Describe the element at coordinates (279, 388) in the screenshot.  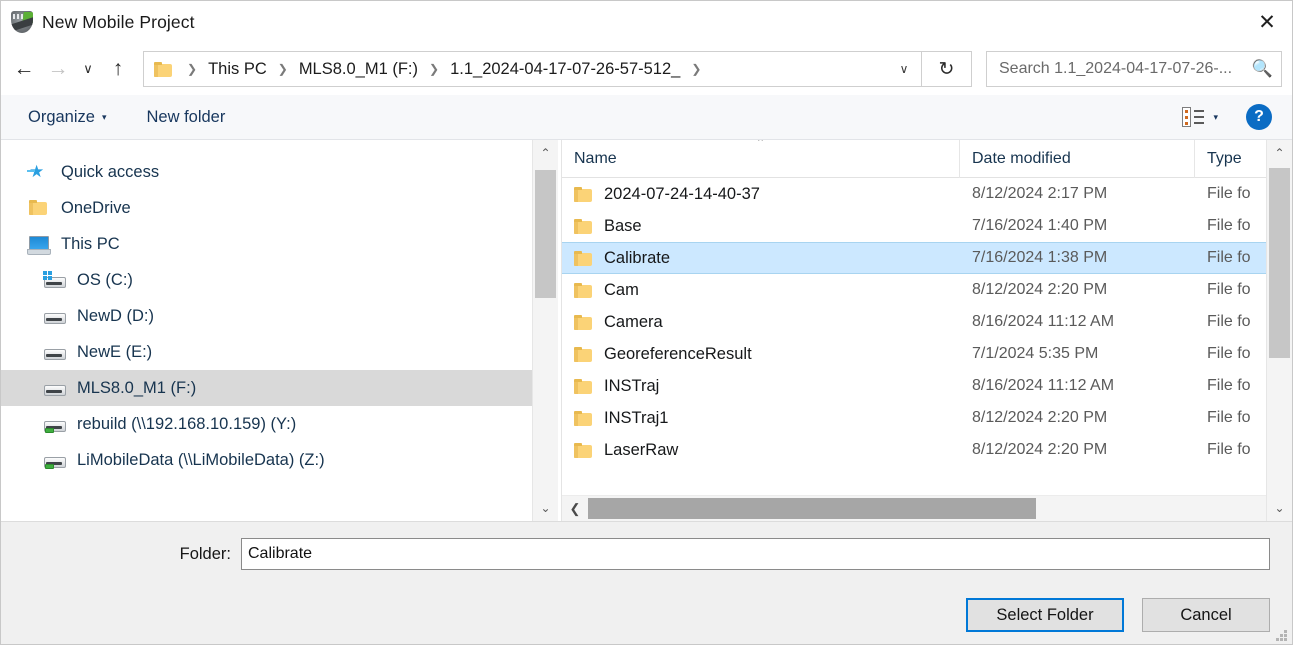
I see `sidebar-item-mls80-m1-f: MLS8.0_M1 (F:)` at that location.